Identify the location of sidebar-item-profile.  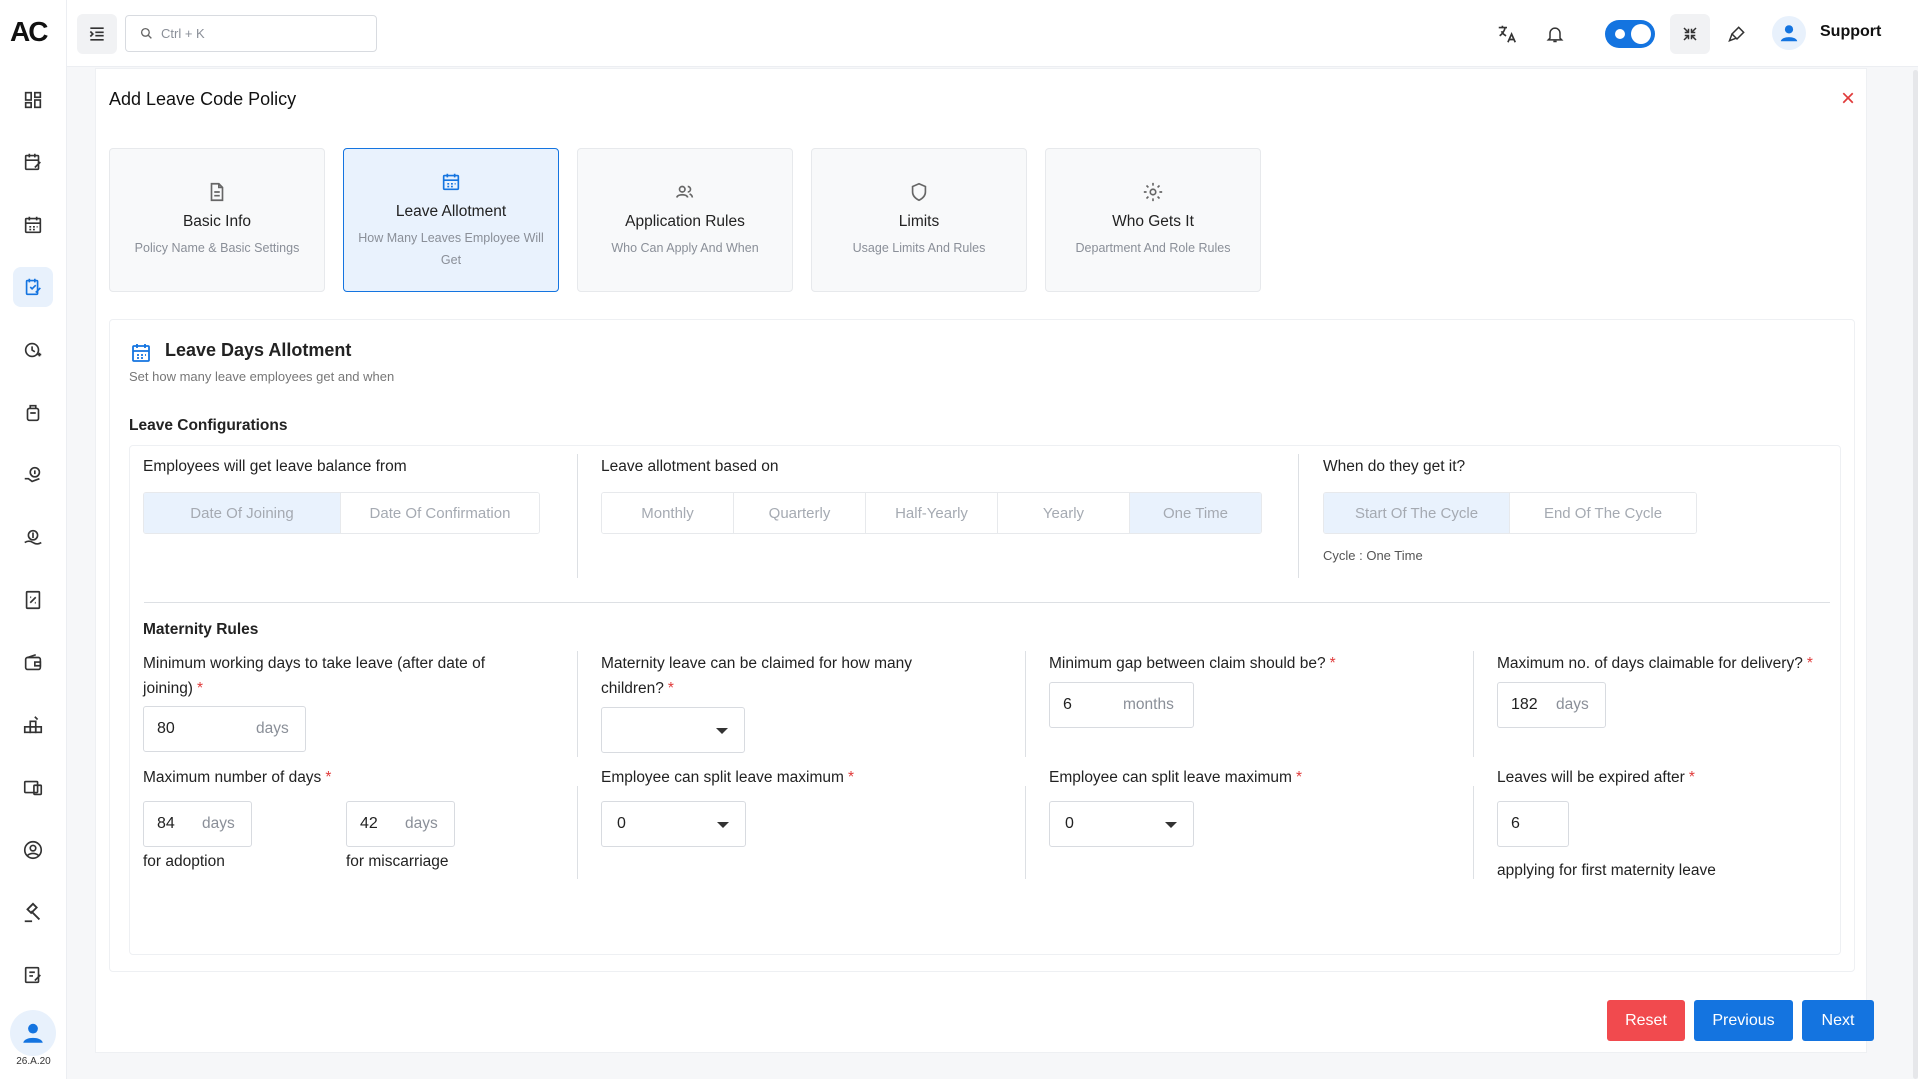
(33, 850).